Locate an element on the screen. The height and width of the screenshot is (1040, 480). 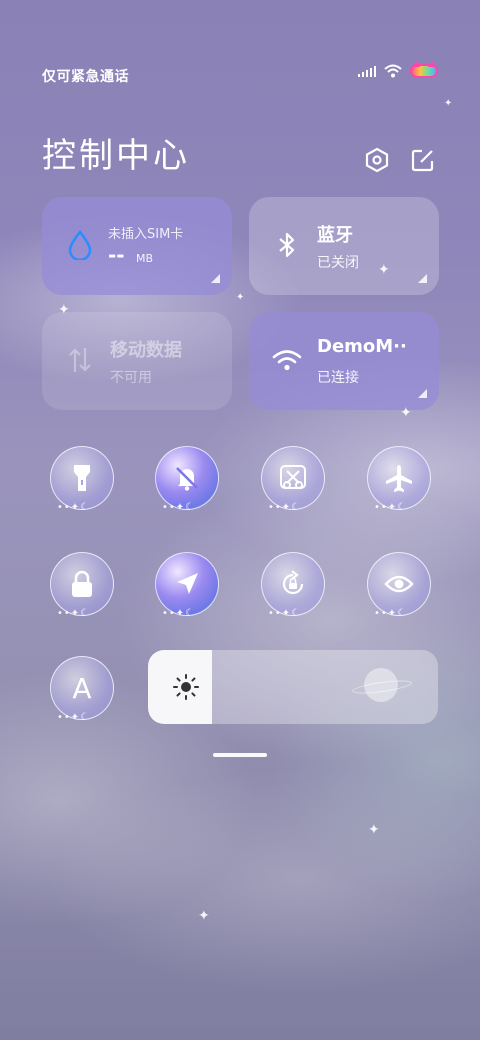
mobile-data-status: 不可用 is located at coordinates (131, 378).